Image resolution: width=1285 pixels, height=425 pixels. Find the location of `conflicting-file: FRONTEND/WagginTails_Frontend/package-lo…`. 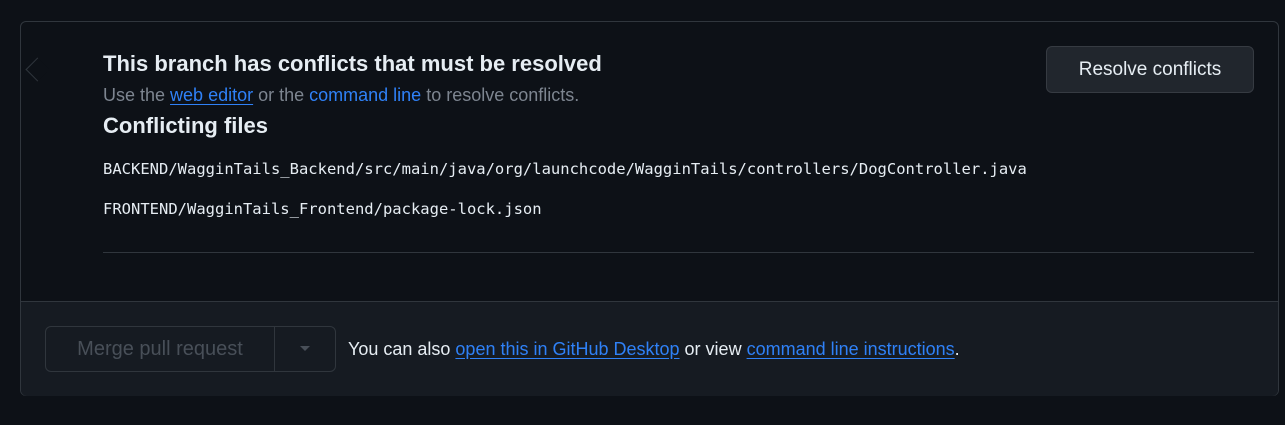

conflicting-file: FRONTEND/WagginTails_Frontend/package-lo… is located at coordinates (322, 209).